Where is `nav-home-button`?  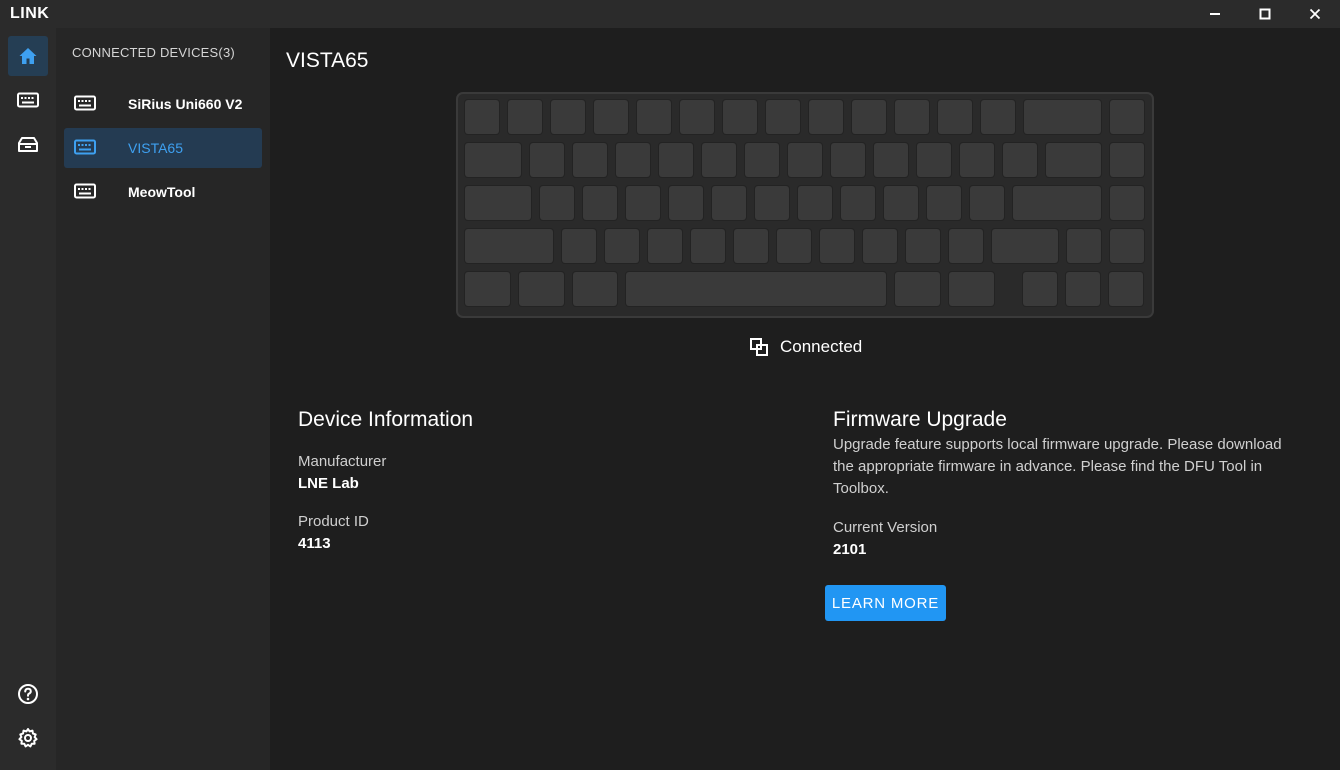
nav-home-button is located at coordinates (28, 56).